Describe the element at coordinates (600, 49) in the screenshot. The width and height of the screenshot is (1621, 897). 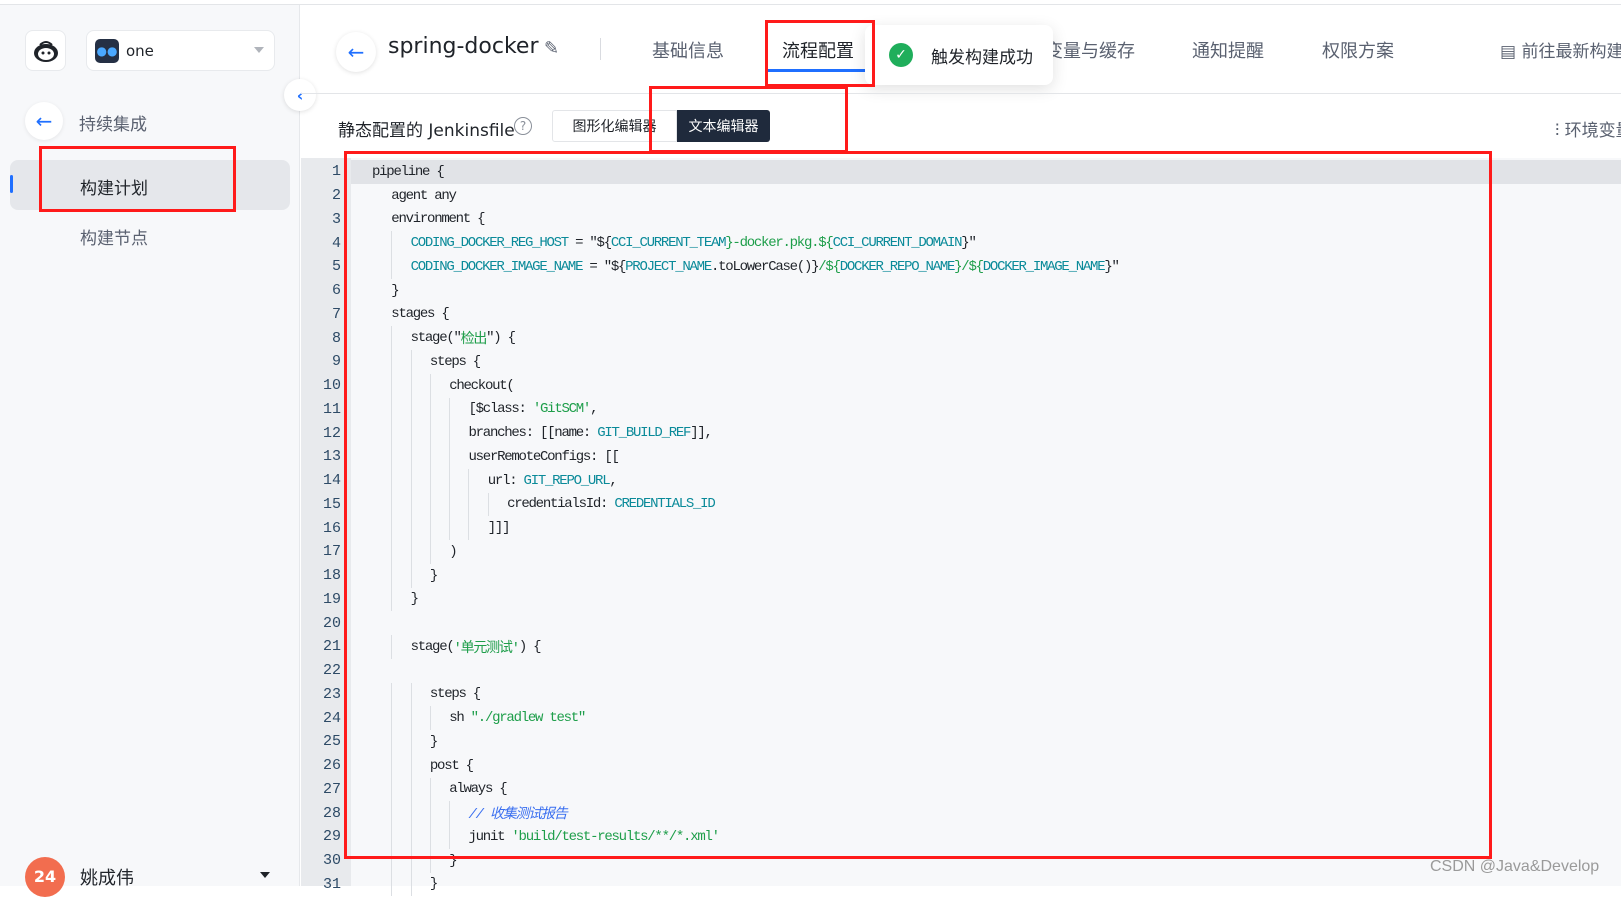
I see `divider` at that location.